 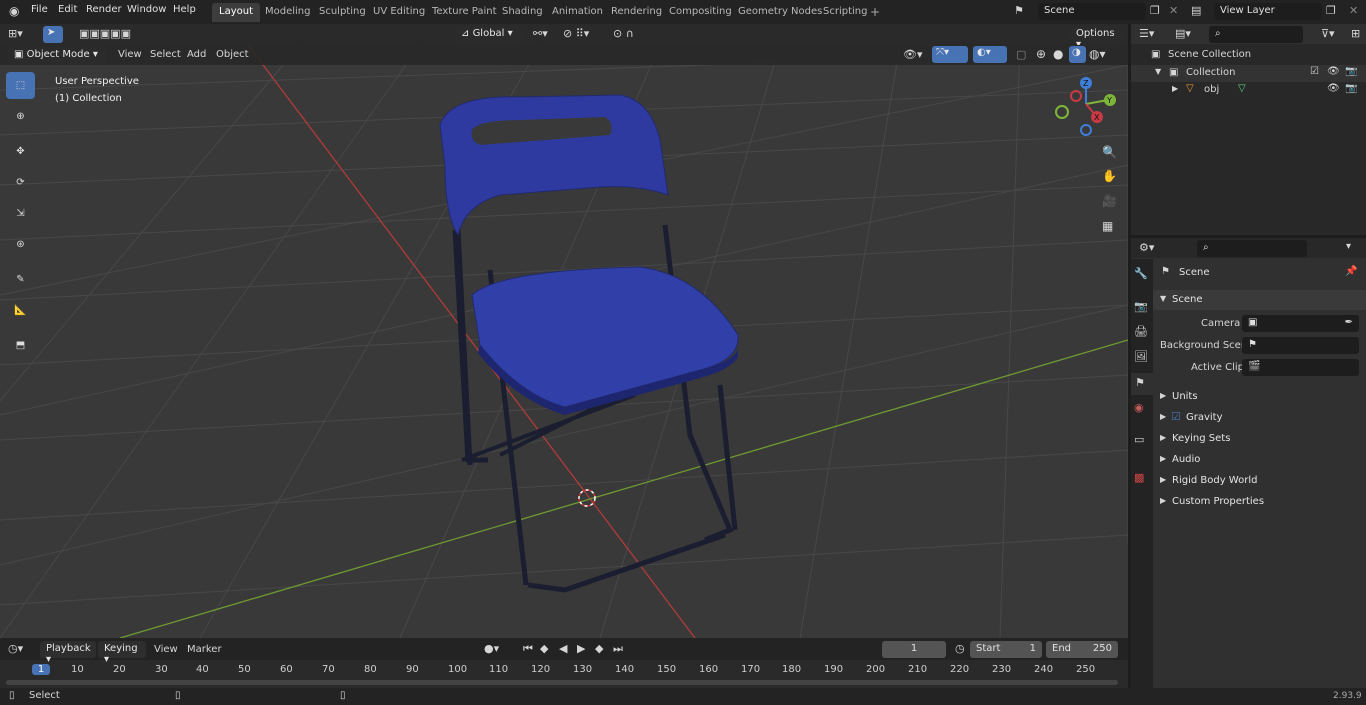 What do you see at coordinates (1259, 397) in the screenshot?
I see `units-panel-header: ▶ Units` at bounding box center [1259, 397].